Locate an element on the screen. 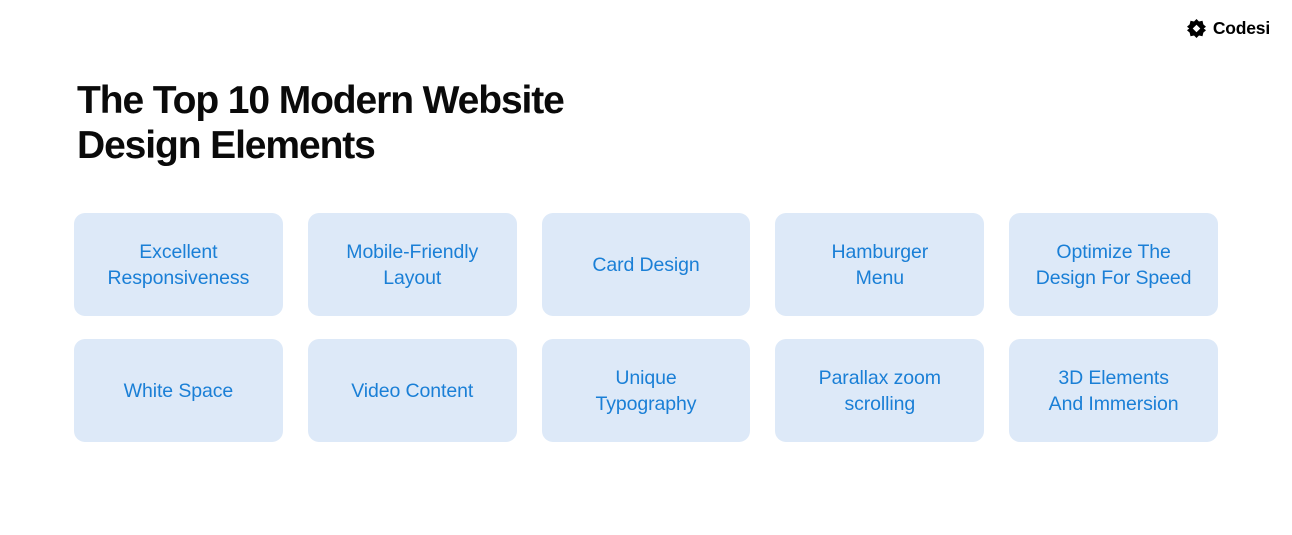  element-card-2: Mobile-Friendly Layout is located at coordinates (412, 264).